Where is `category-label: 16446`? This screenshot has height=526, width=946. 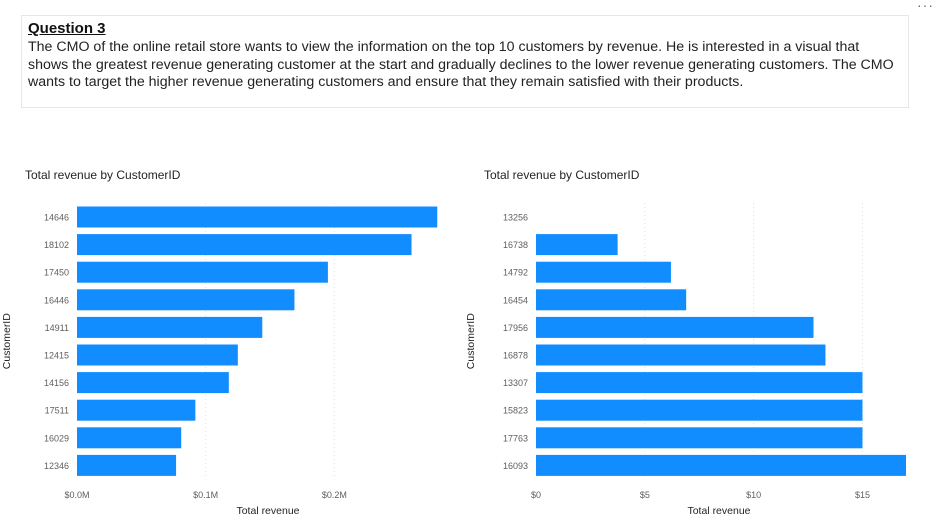
category-label: 16446 is located at coordinates (56, 300).